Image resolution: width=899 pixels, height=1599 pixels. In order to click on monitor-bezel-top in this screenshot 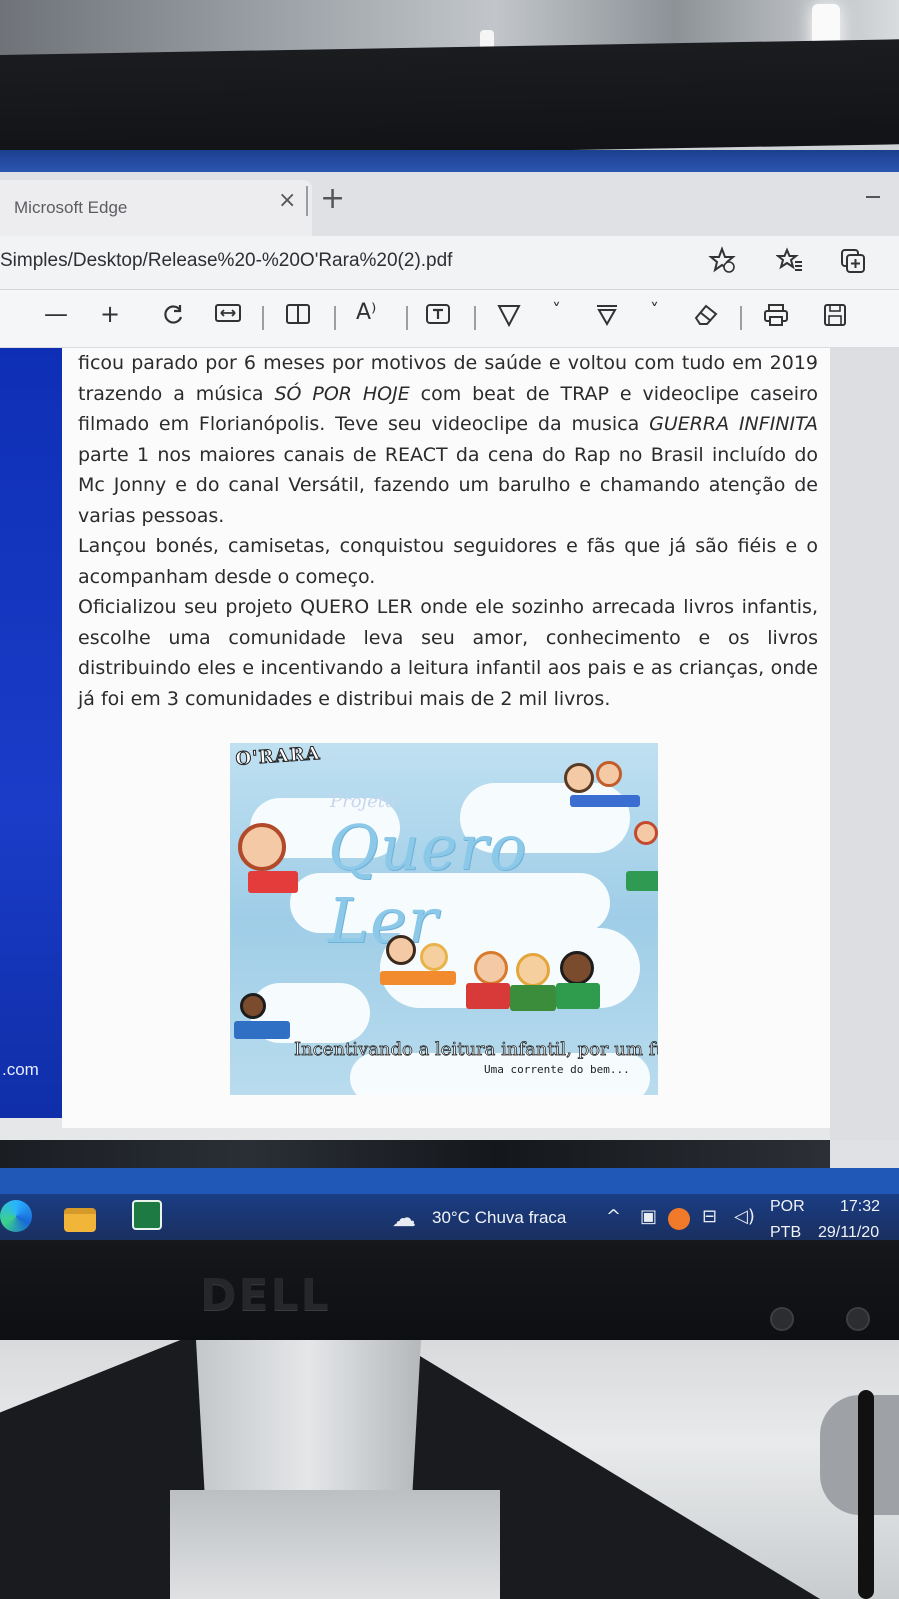, I will do `click(449, 100)`.